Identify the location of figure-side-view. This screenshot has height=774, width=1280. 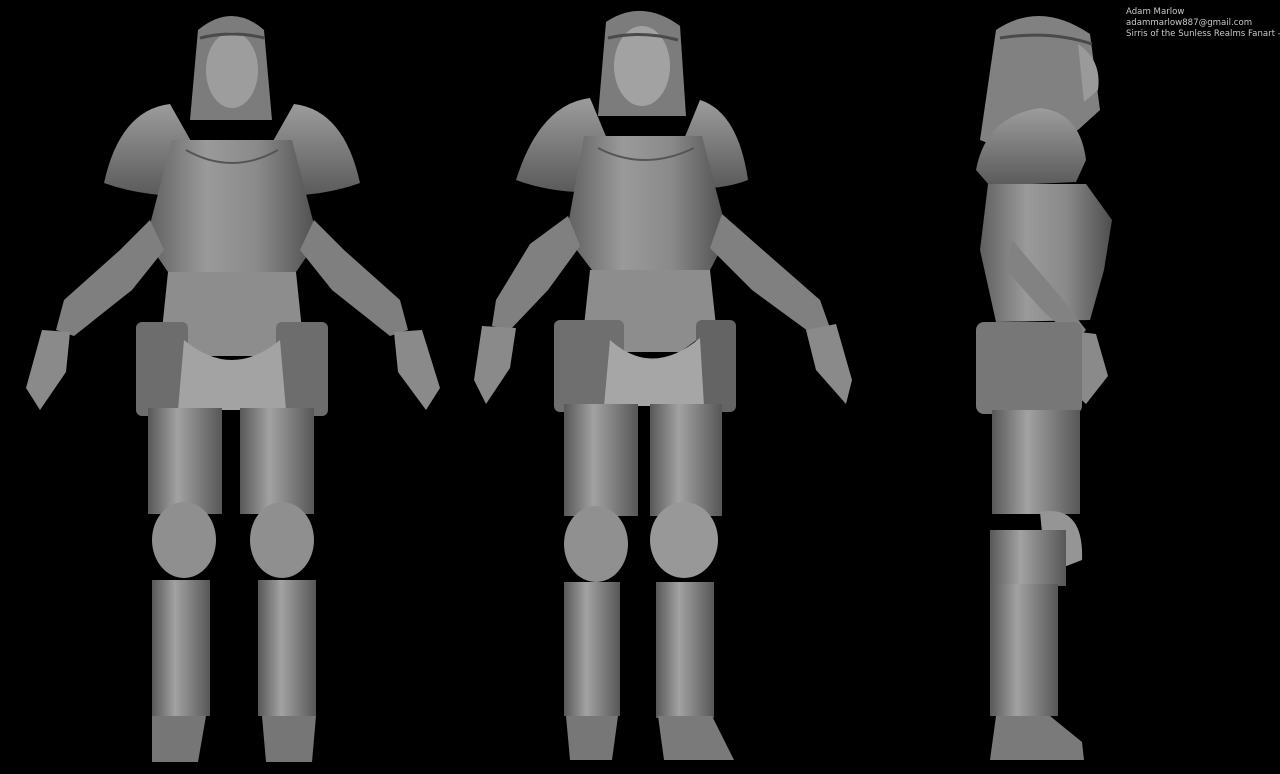
(1044, 387).